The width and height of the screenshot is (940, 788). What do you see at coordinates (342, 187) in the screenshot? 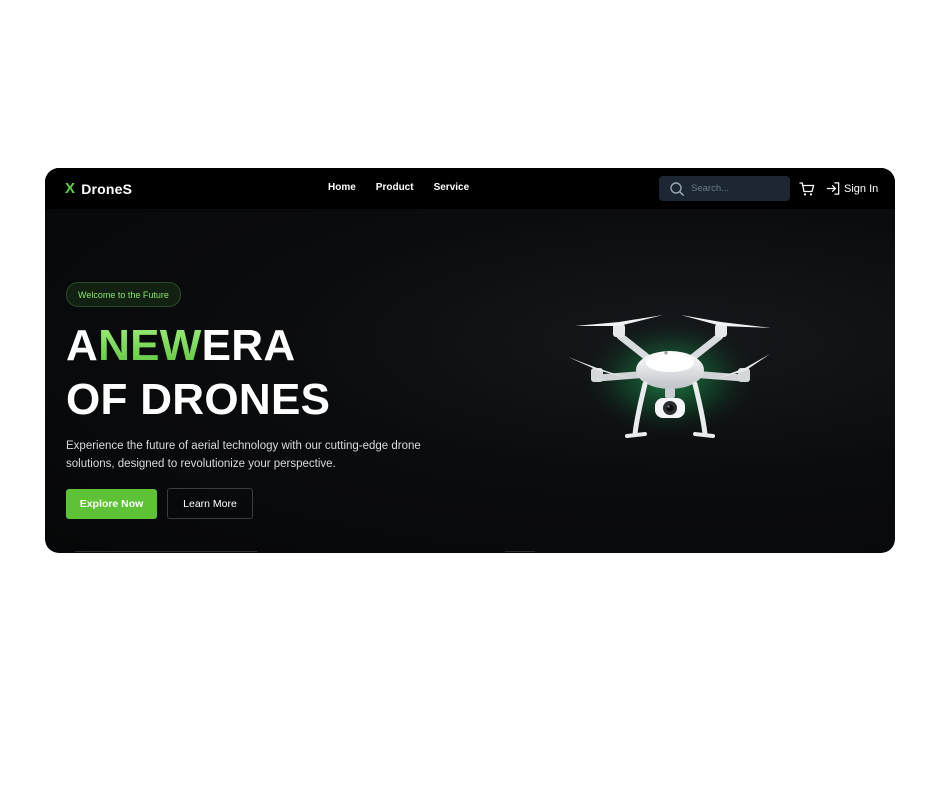
I see `nav-link-home: Home` at bounding box center [342, 187].